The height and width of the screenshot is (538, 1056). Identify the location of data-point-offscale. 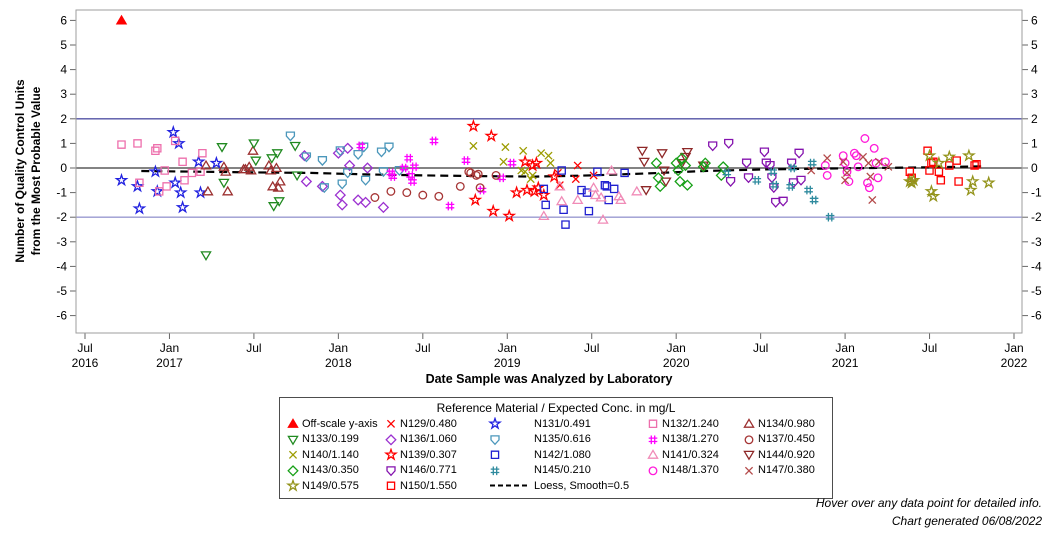
(121, 19).